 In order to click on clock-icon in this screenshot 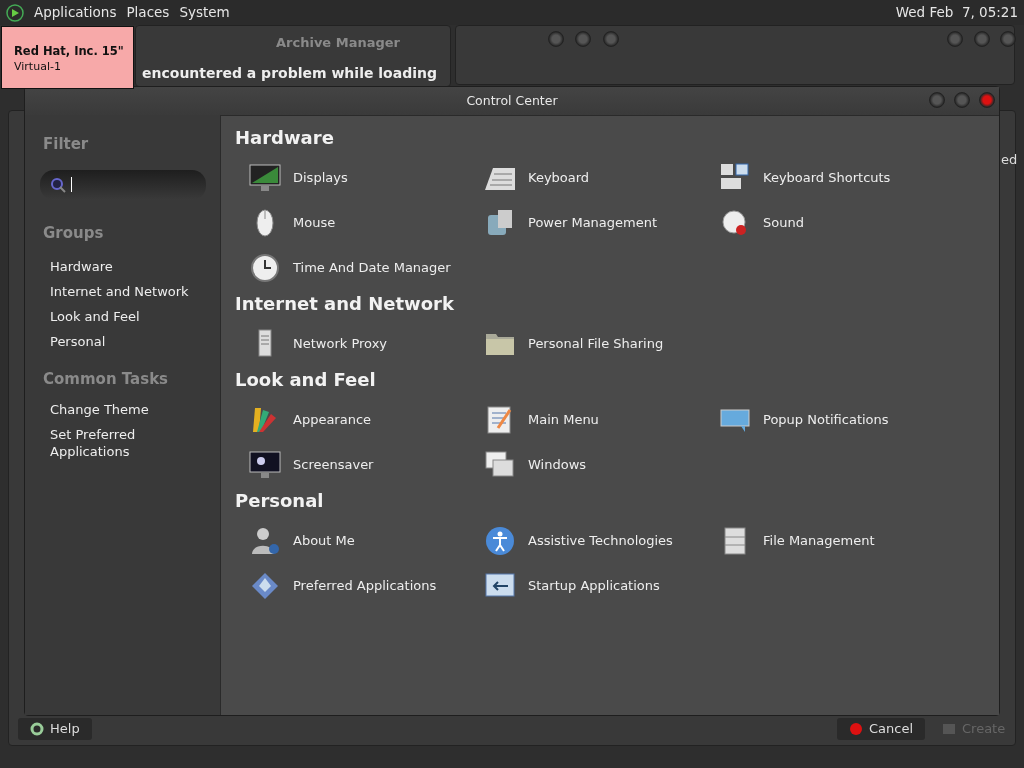, I will do `click(265, 267)`.